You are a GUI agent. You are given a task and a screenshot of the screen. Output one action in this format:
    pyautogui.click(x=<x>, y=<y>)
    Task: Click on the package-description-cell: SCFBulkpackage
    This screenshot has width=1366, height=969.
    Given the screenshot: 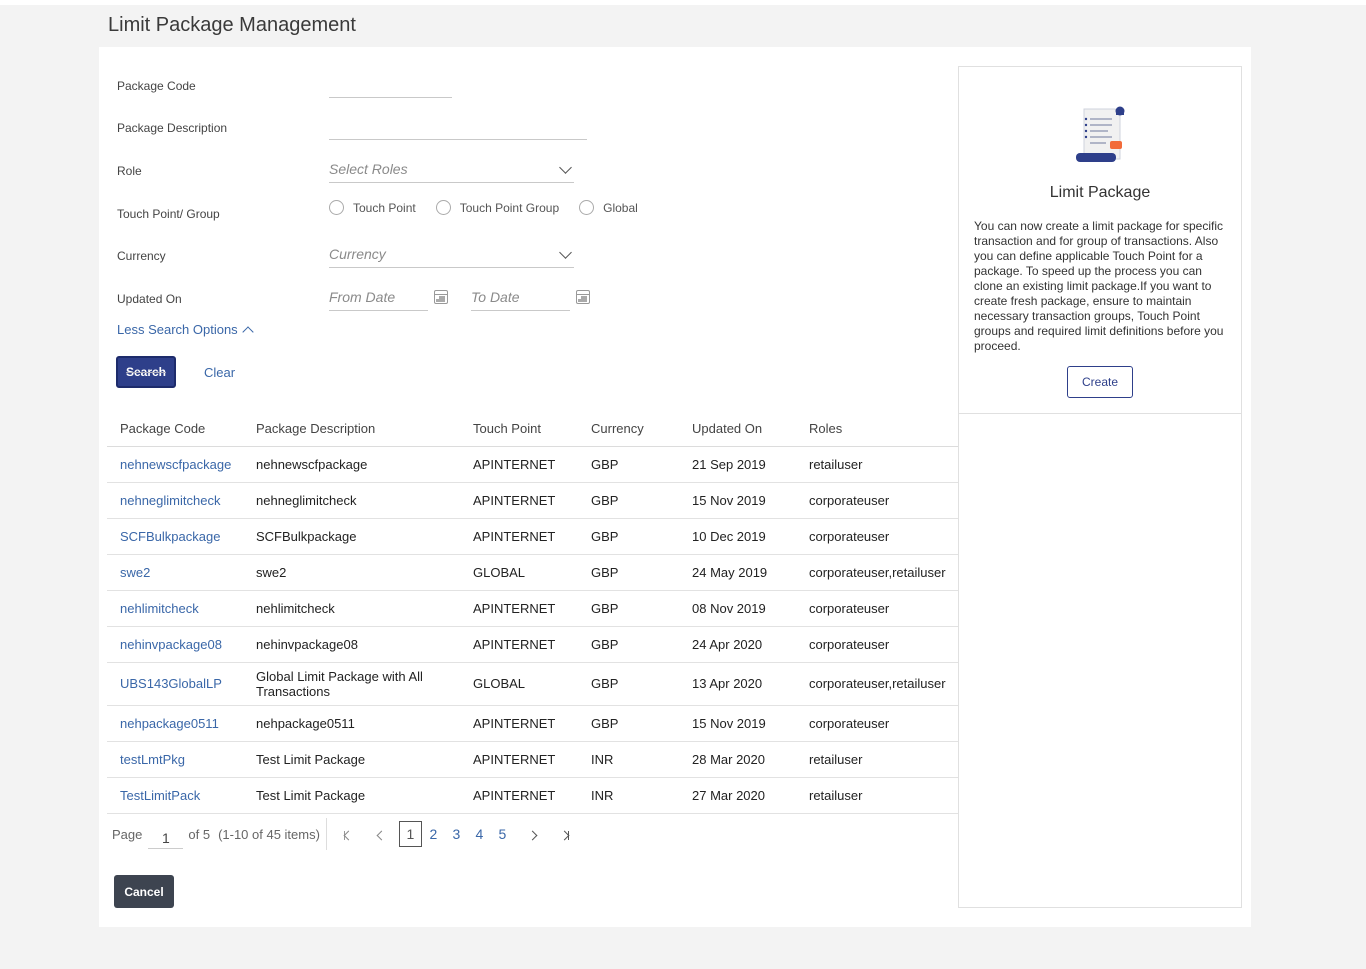 What is the action you would take?
    pyautogui.click(x=351, y=536)
    